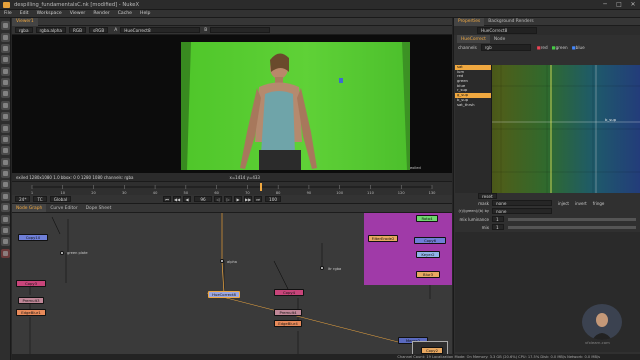 This screenshot has height=360, width=640. What do you see at coordinates (8, 13) in the screenshot?
I see `menu-file: File` at bounding box center [8, 13].